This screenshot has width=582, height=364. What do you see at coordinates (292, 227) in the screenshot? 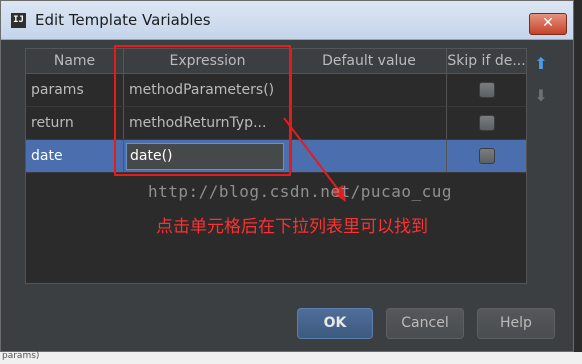
I see `annotation-note: 点击单元格后在下拉列表里可以找到` at bounding box center [292, 227].